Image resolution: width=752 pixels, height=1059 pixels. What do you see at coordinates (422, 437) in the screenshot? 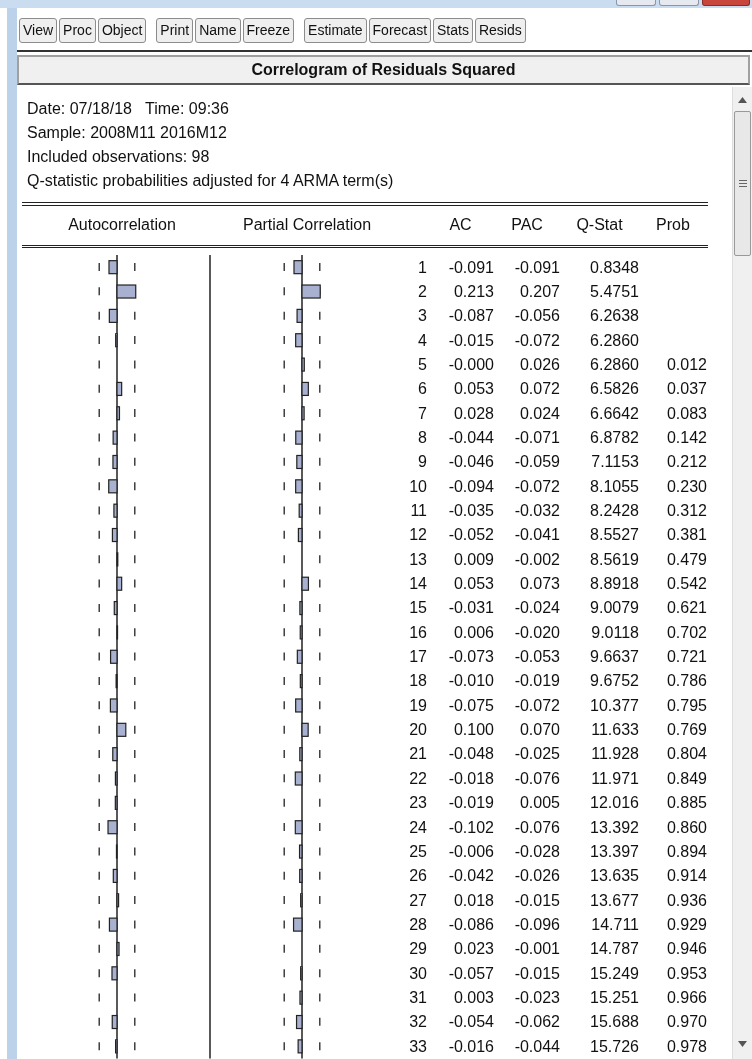
I see `table-cell: 8` at bounding box center [422, 437].